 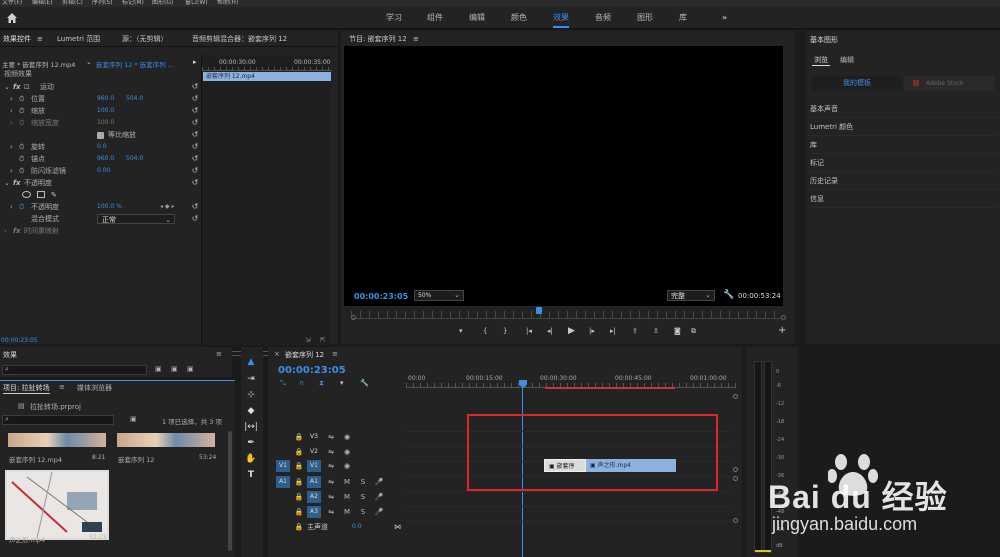 What do you see at coordinates (485, 331) in the screenshot?
I see `mark-in-icon: {` at bounding box center [485, 331].